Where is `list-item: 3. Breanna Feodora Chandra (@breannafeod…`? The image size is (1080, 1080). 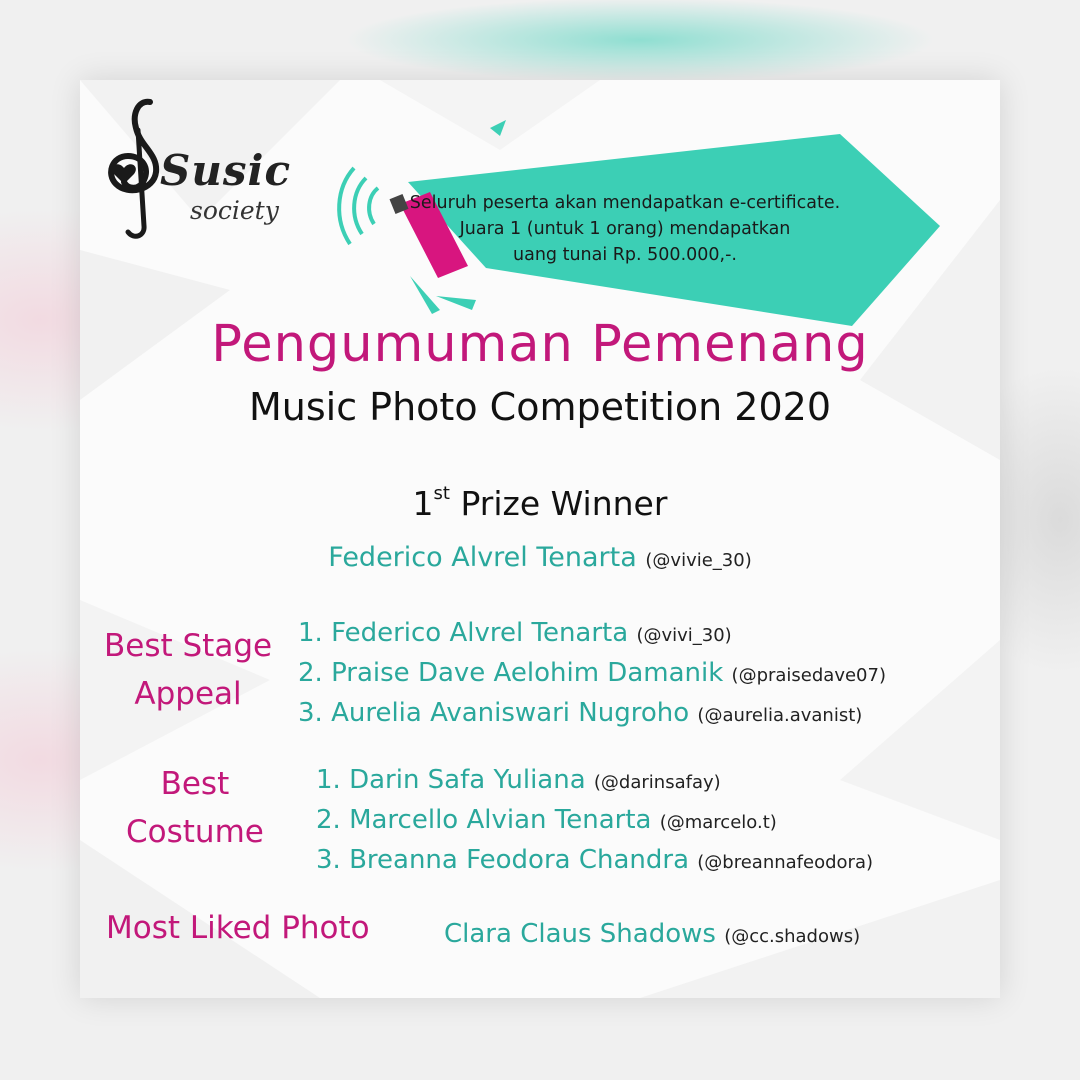
list-item: 3. Breanna Feodora Chandra (@breannafeod… is located at coordinates (595, 860).